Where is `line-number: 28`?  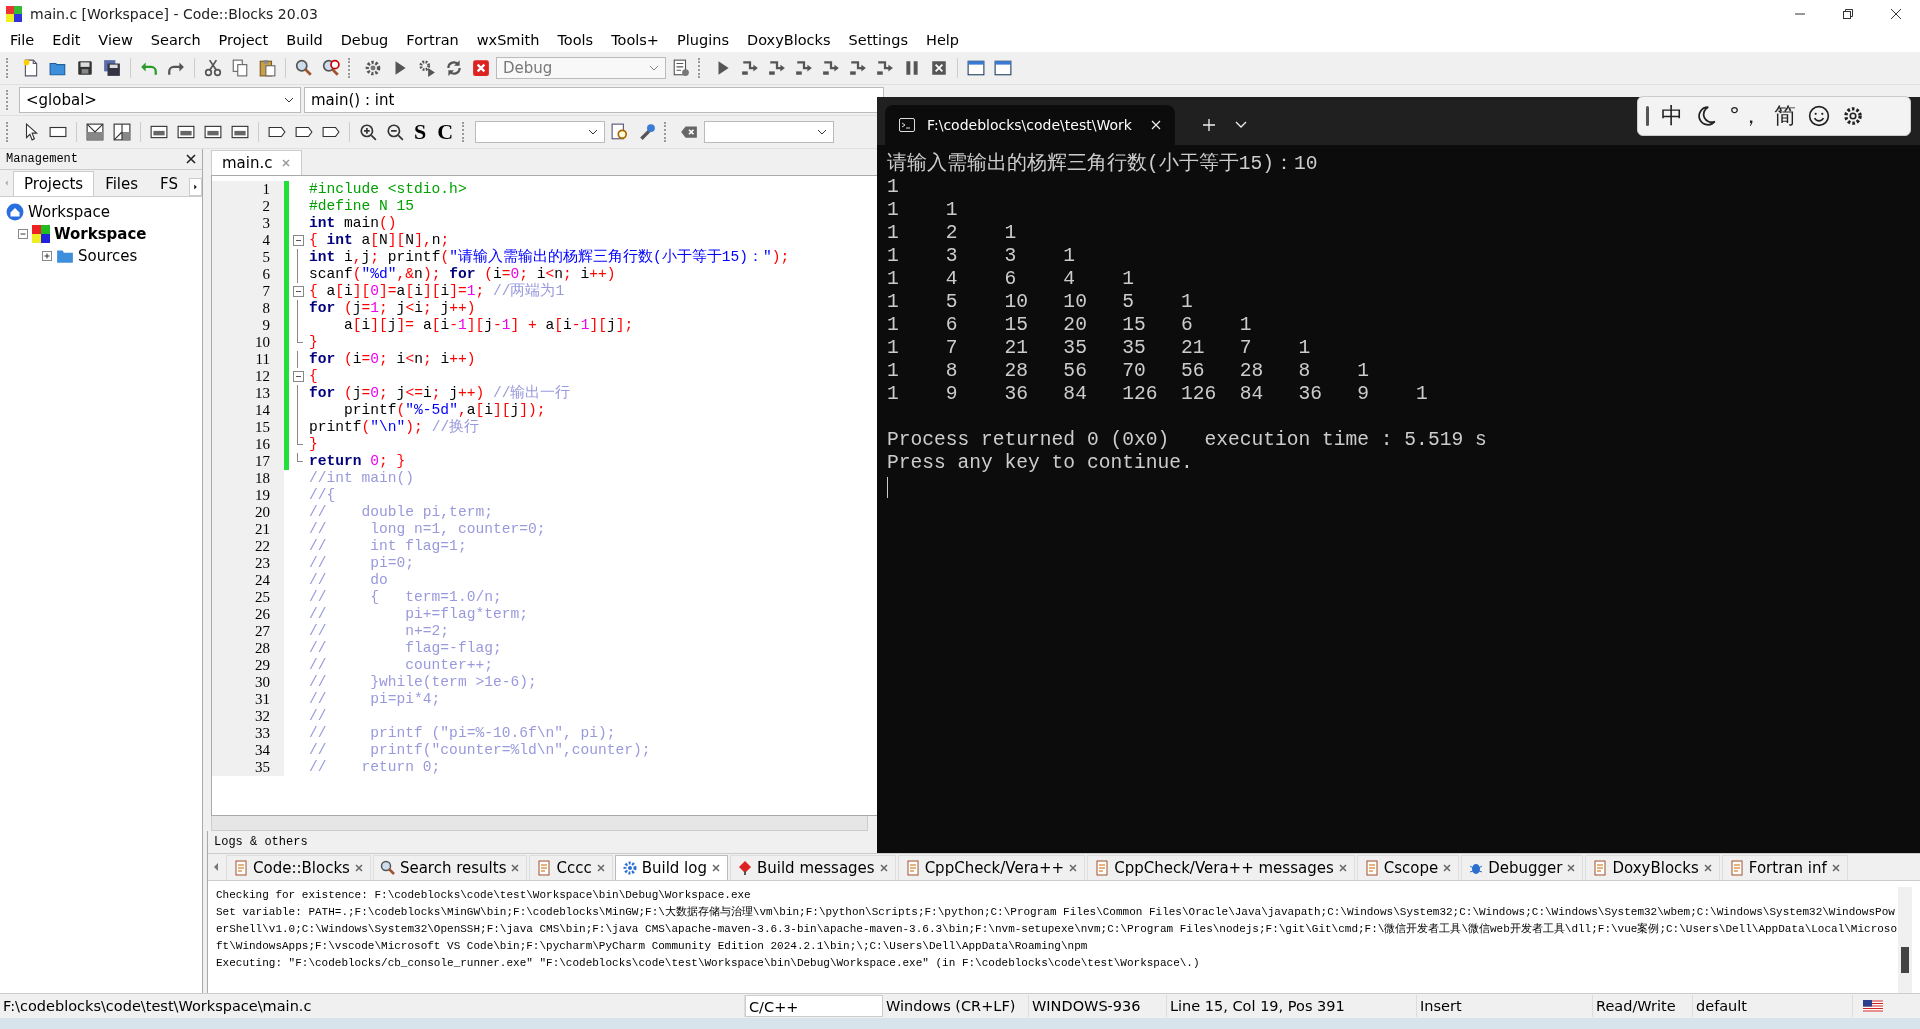 line-number: 28 is located at coordinates (248, 648).